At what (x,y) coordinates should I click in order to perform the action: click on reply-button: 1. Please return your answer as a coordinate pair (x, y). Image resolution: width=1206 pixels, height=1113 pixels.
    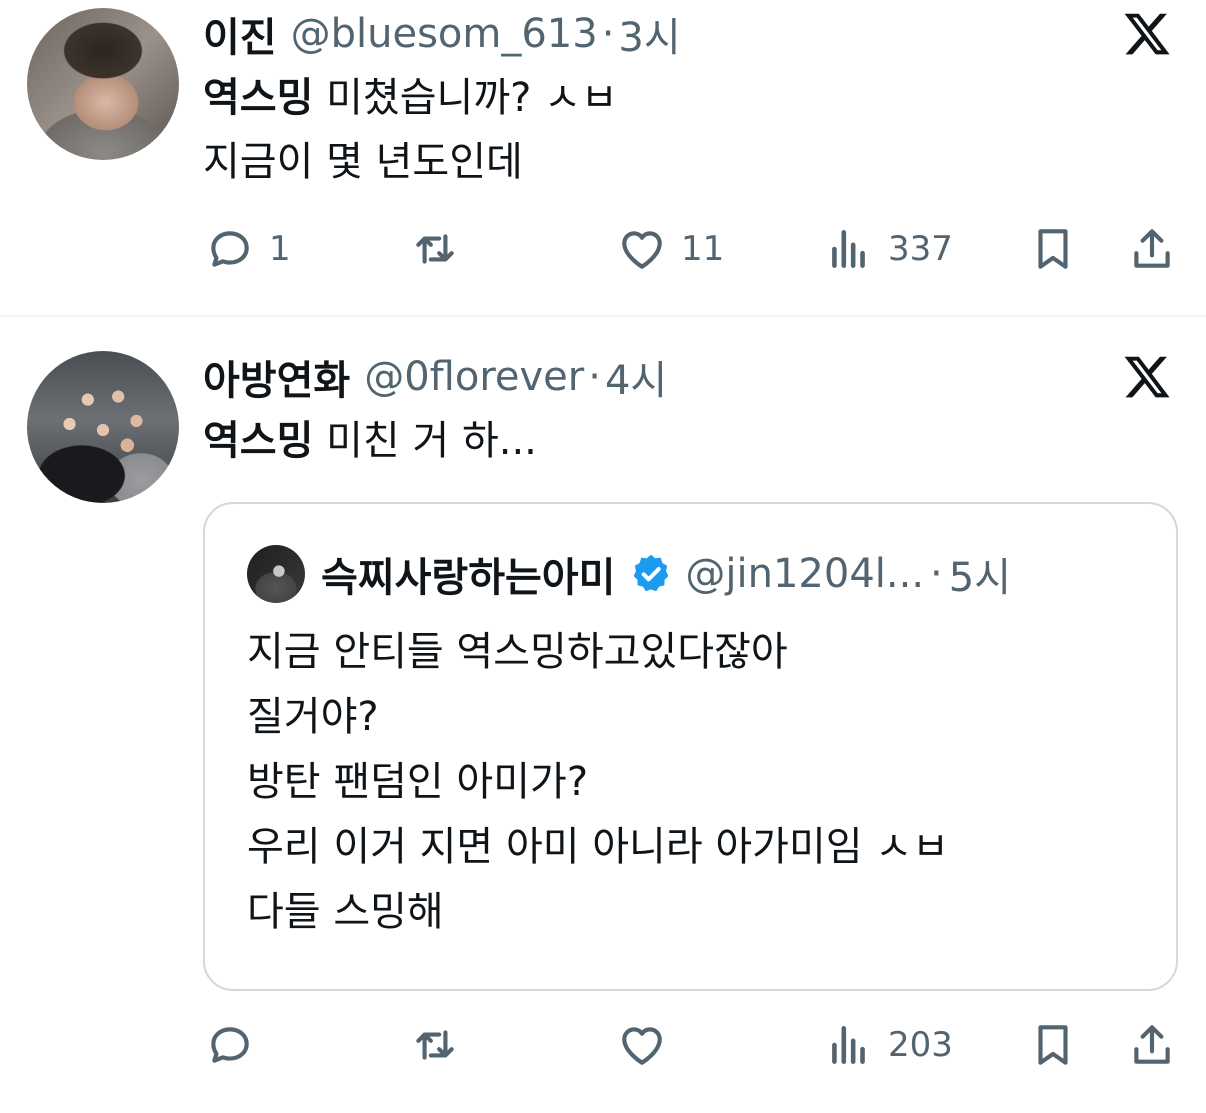
    Looking at the image, I should click on (248, 249).